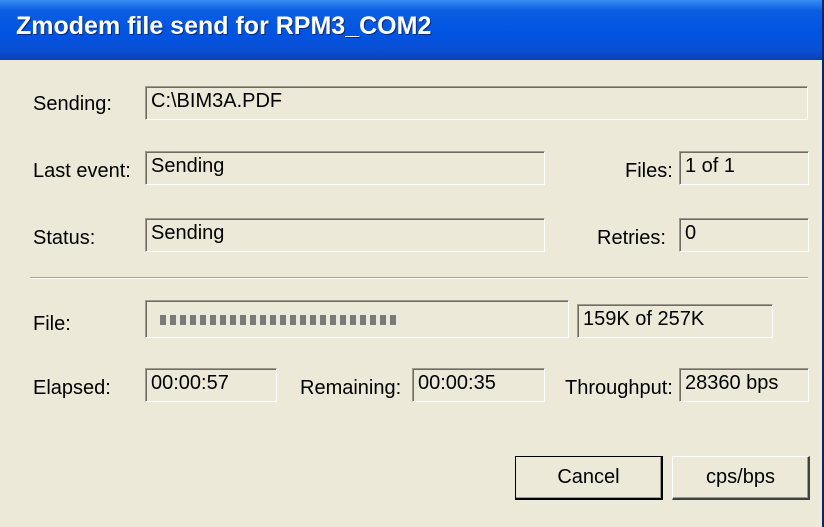  What do you see at coordinates (478, 385) in the screenshot?
I see `remaining-field: 00:00:35` at bounding box center [478, 385].